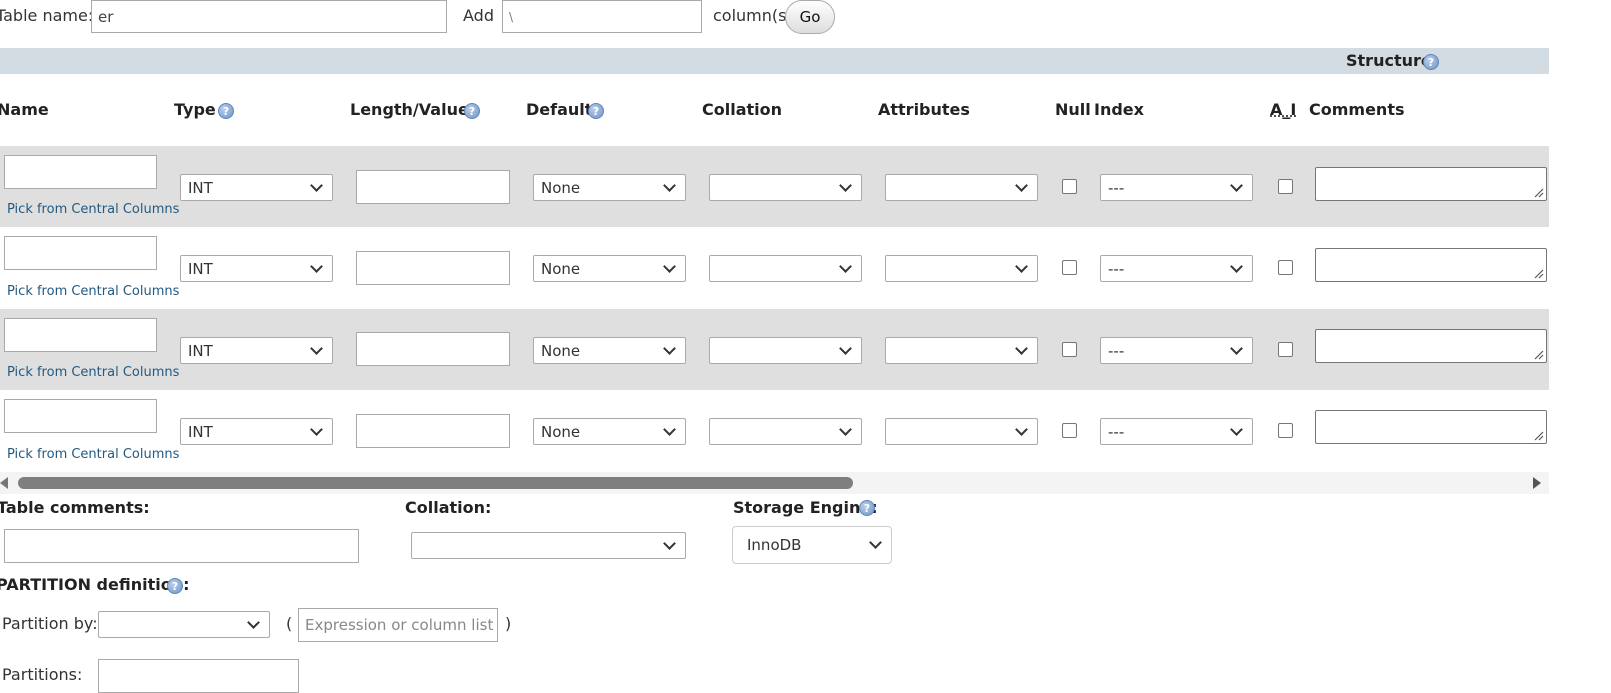 This screenshot has width=1611, height=693. Describe the element at coordinates (184, 624) in the screenshot. I see `partition-by-select` at that location.